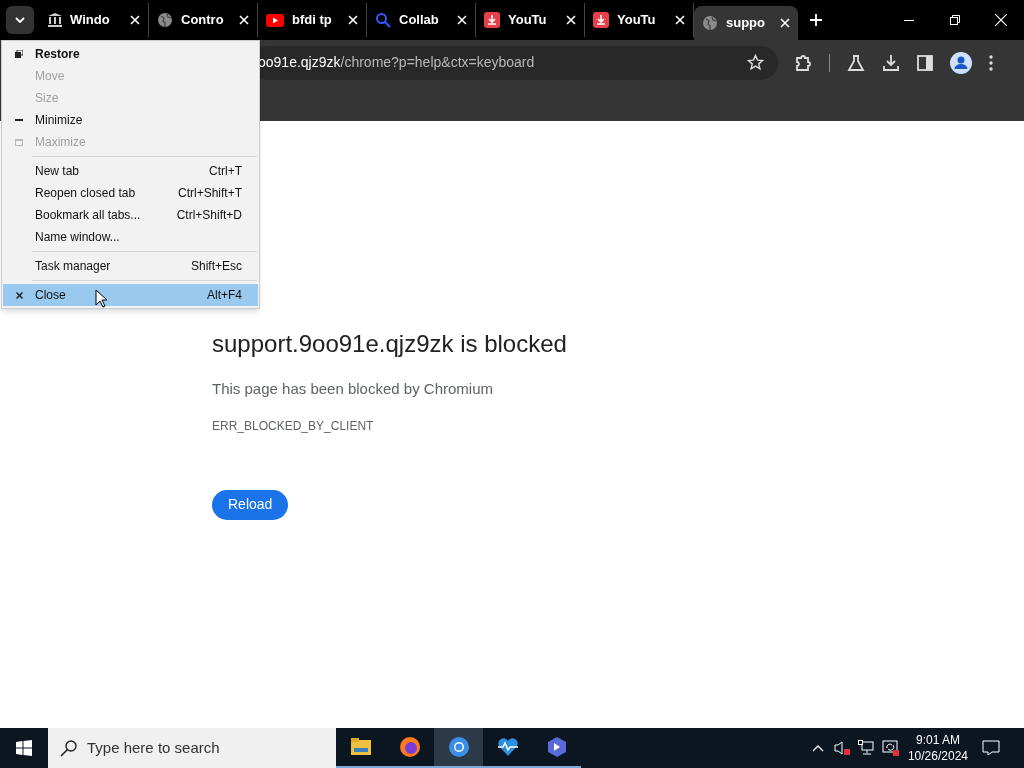 The width and height of the screenshot is (1024, 768). I want to click on tab-title: suppo, so click(746, 23).